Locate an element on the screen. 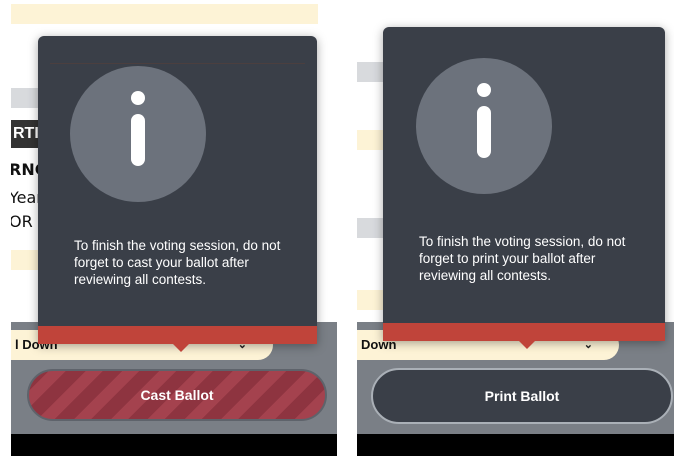  cast-ballot-button: Cast Ballot is located at coordinates (177, 395).